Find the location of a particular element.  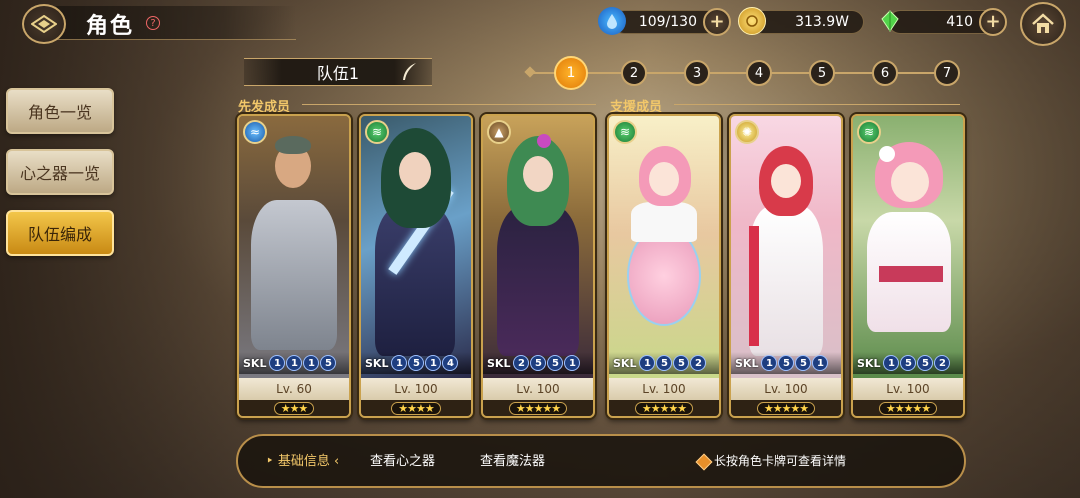

back-diamond-icon is located at coordinates (44, 24).